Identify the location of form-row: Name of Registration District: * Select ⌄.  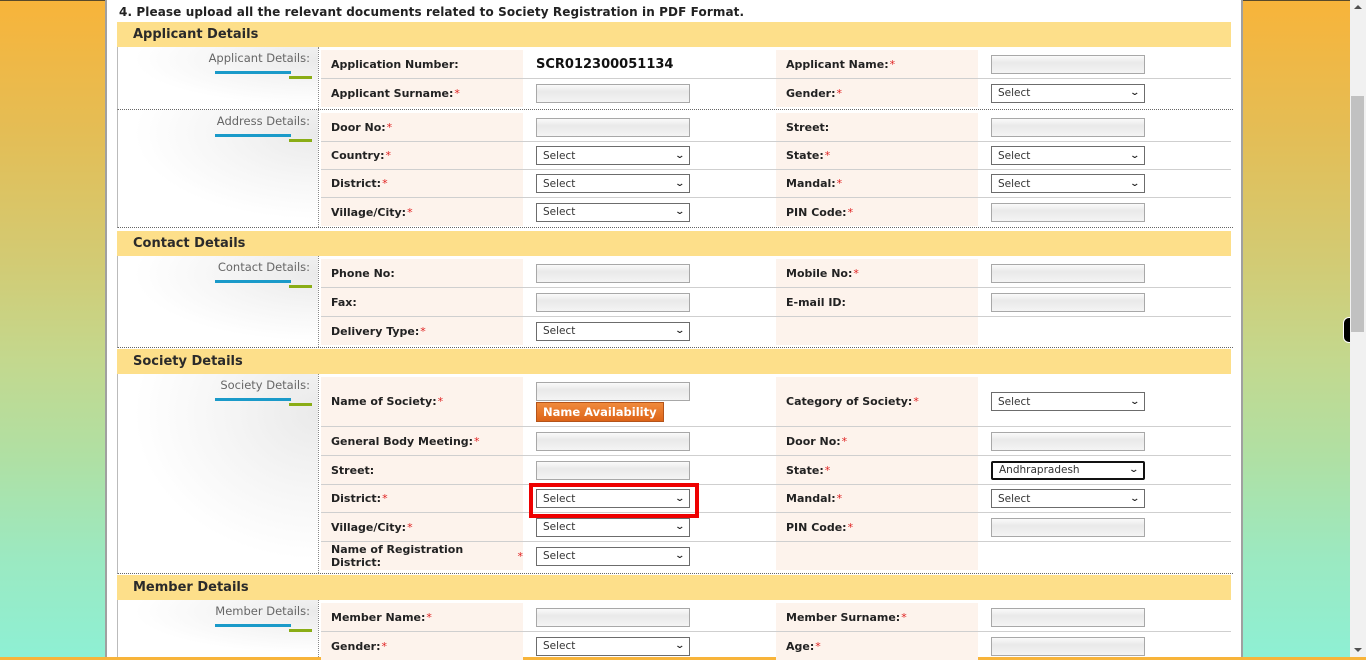
(776, 556).